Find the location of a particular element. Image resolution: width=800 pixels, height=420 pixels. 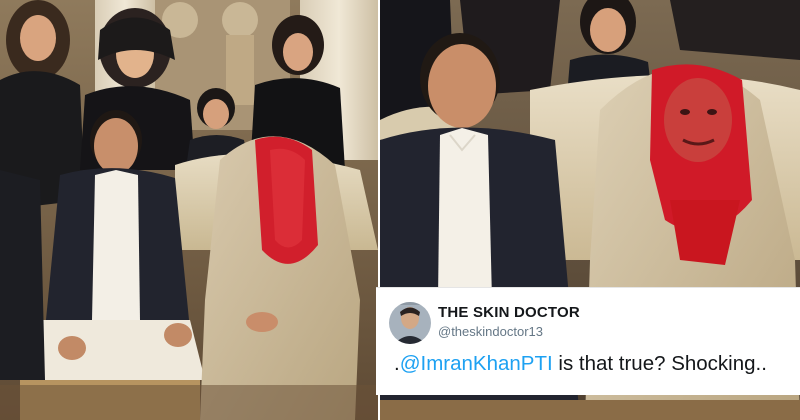

tweet-handle: @theskindoctor13 is located at coordinates (490, 331).